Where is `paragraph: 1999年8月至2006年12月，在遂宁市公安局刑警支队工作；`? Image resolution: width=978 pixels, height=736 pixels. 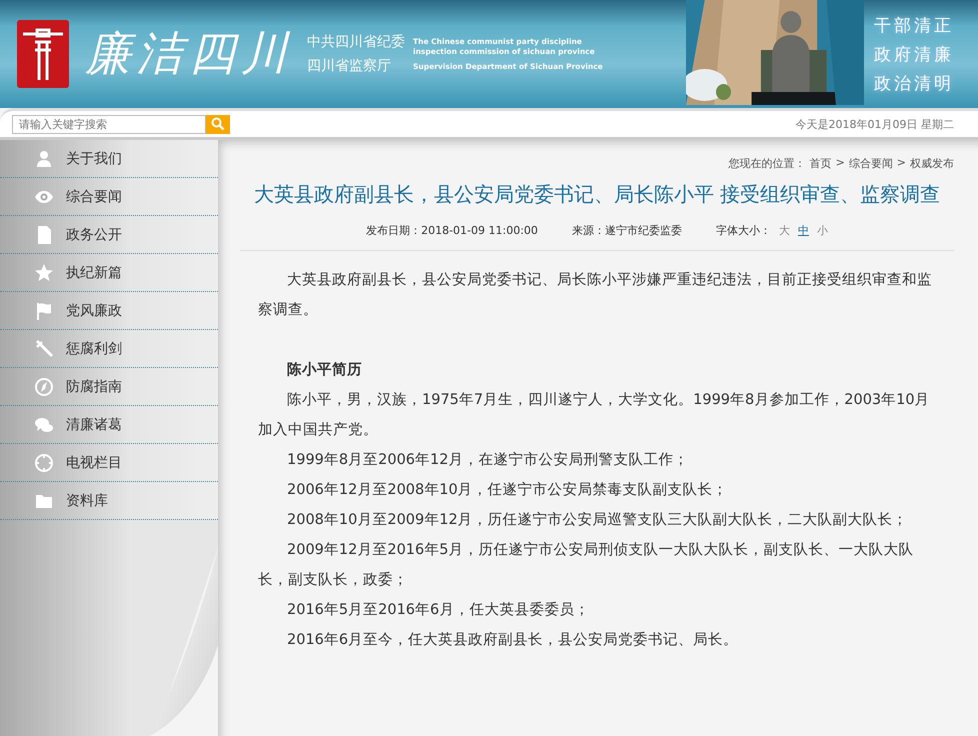 paragraph: 1999年8月至2006年12月，在遂宁市公安局刑警支队工作； is located at coordinates (488, 460).